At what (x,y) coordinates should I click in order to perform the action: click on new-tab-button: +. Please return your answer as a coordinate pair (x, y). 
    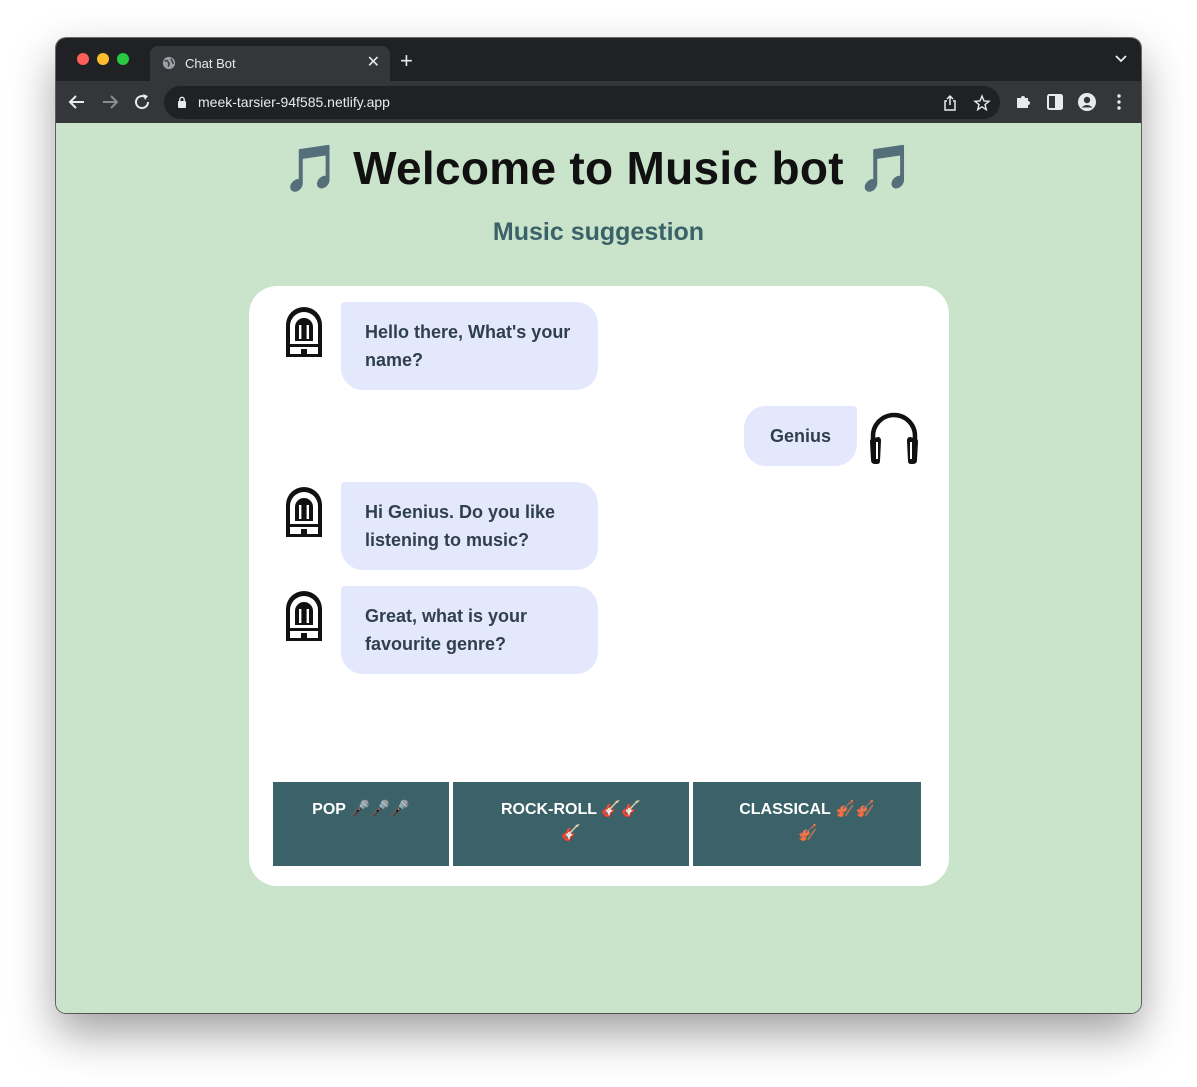
    Looking at the image, I should click on (406, 61).